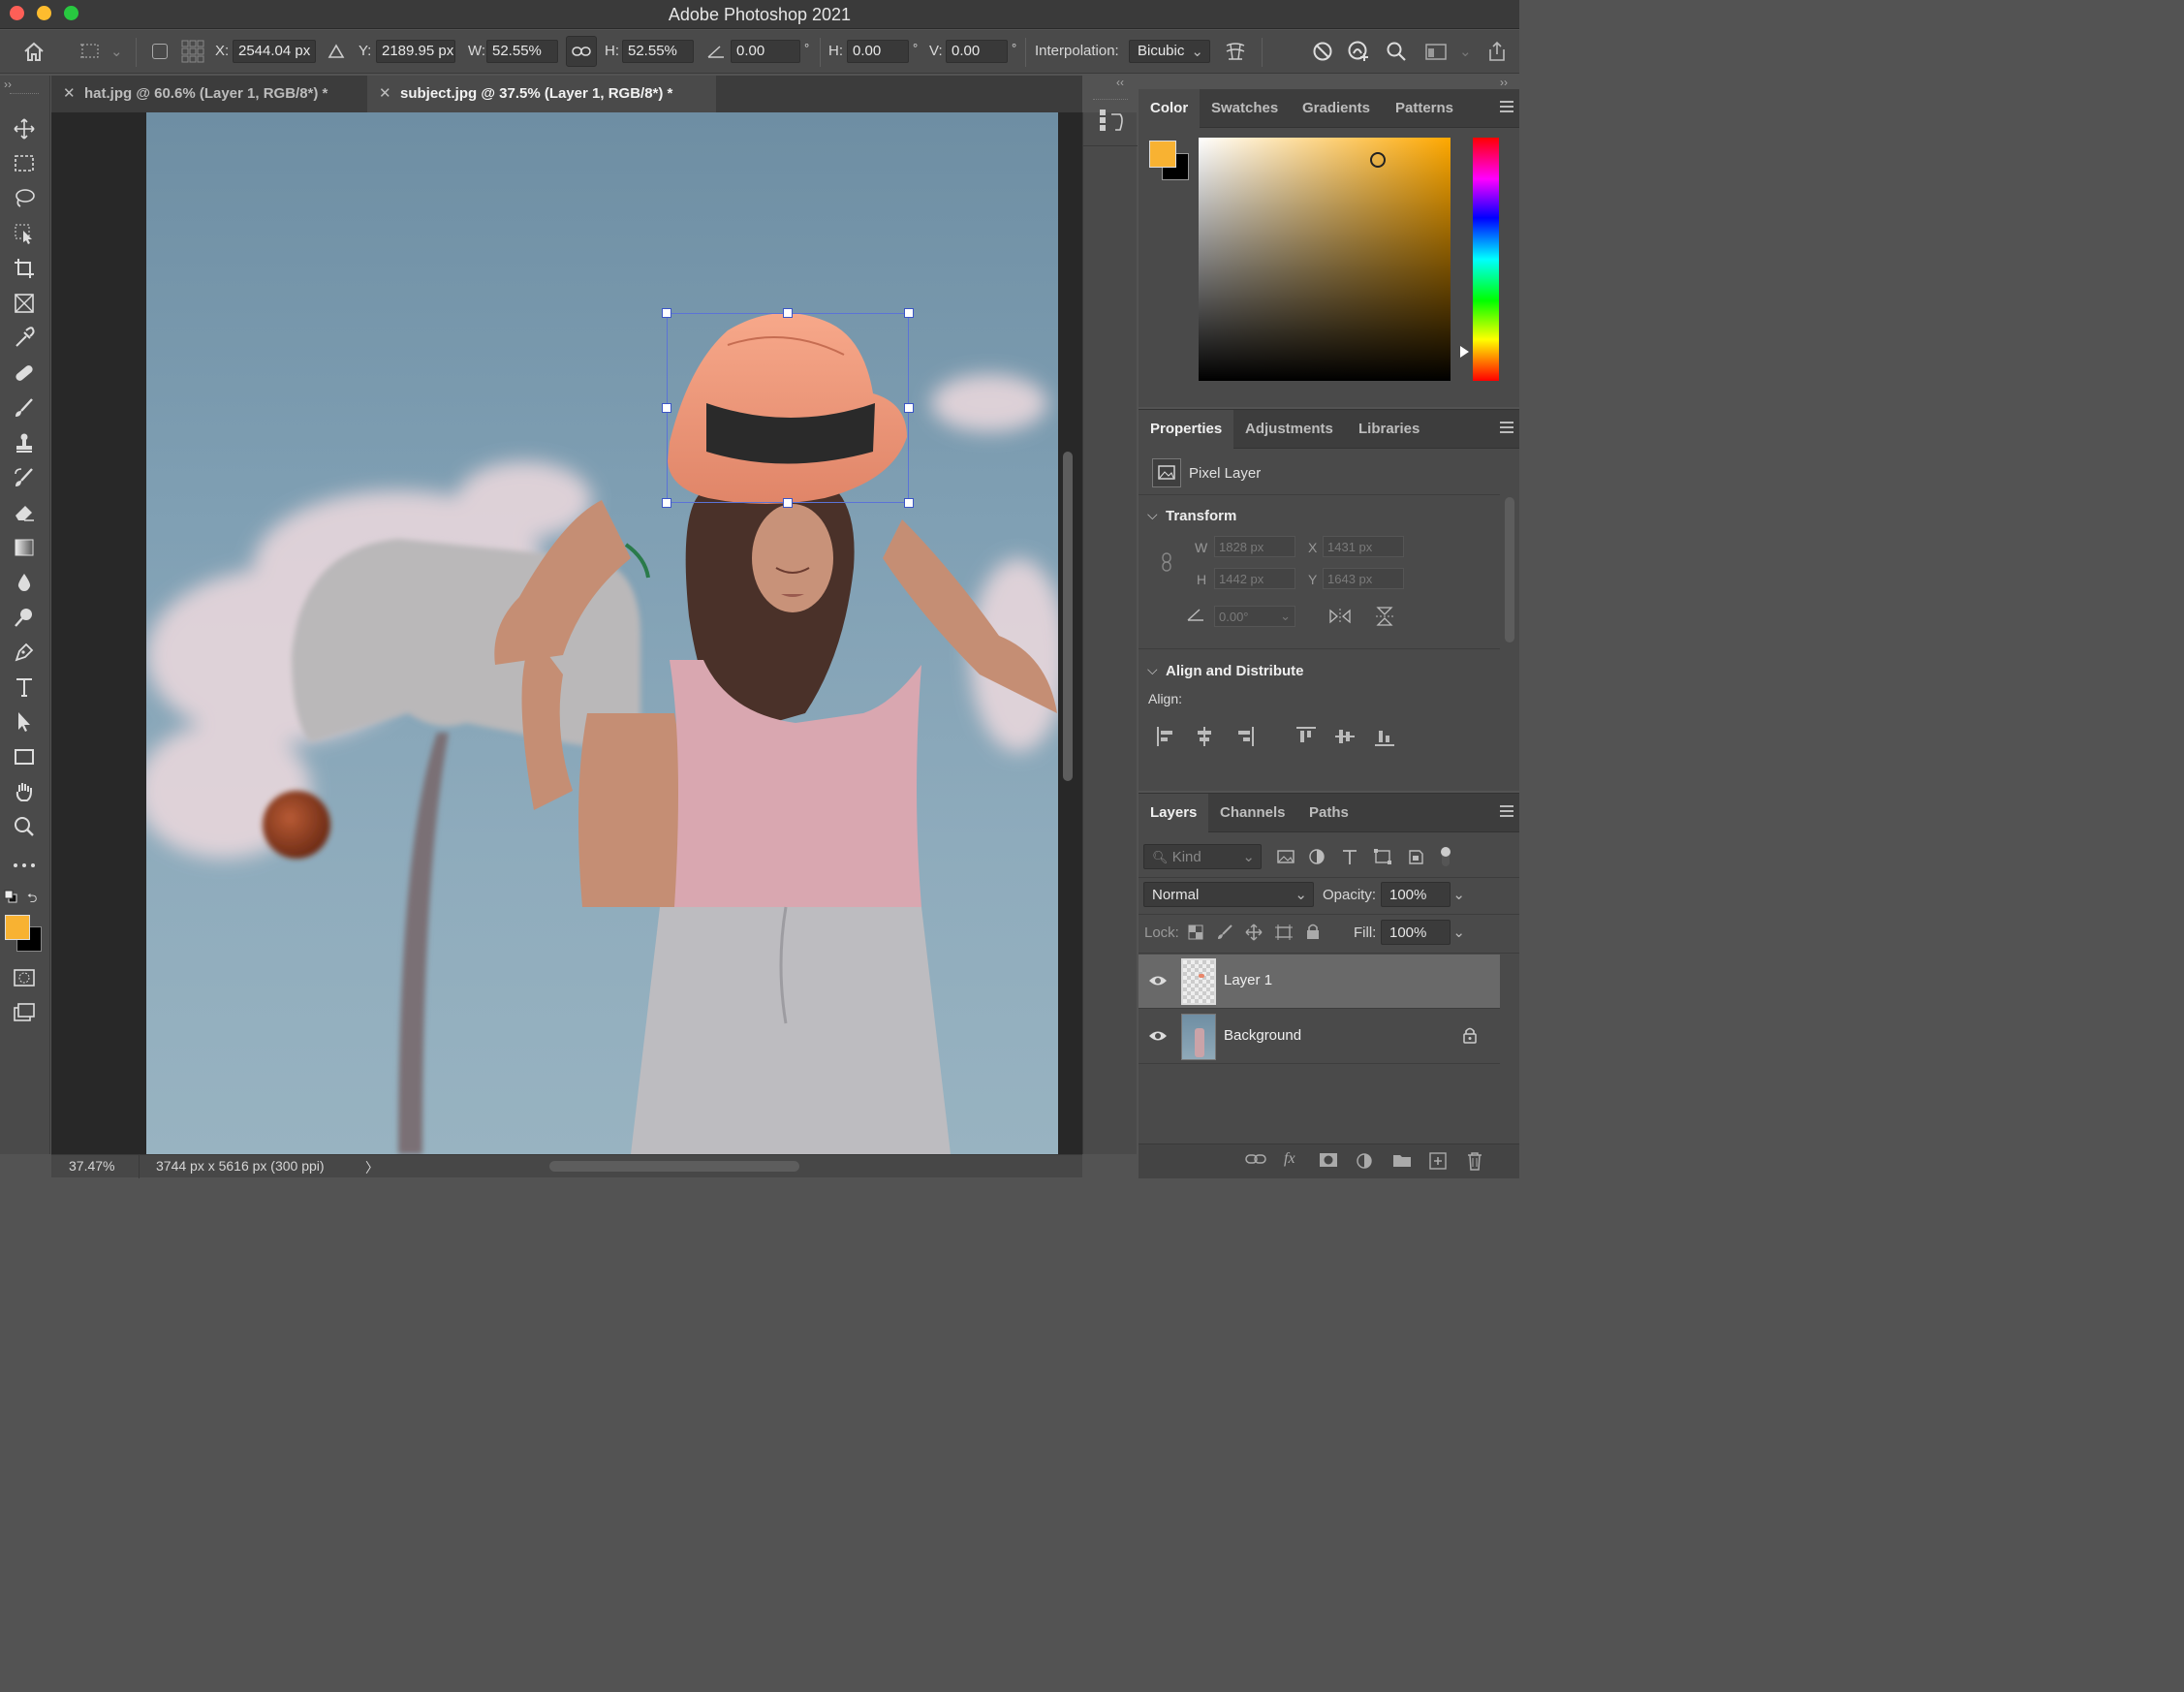  What do you see at coordinates (25, 977) in the screenshot?
I see `quick-mask-icon` at bounding box center [25, 977].